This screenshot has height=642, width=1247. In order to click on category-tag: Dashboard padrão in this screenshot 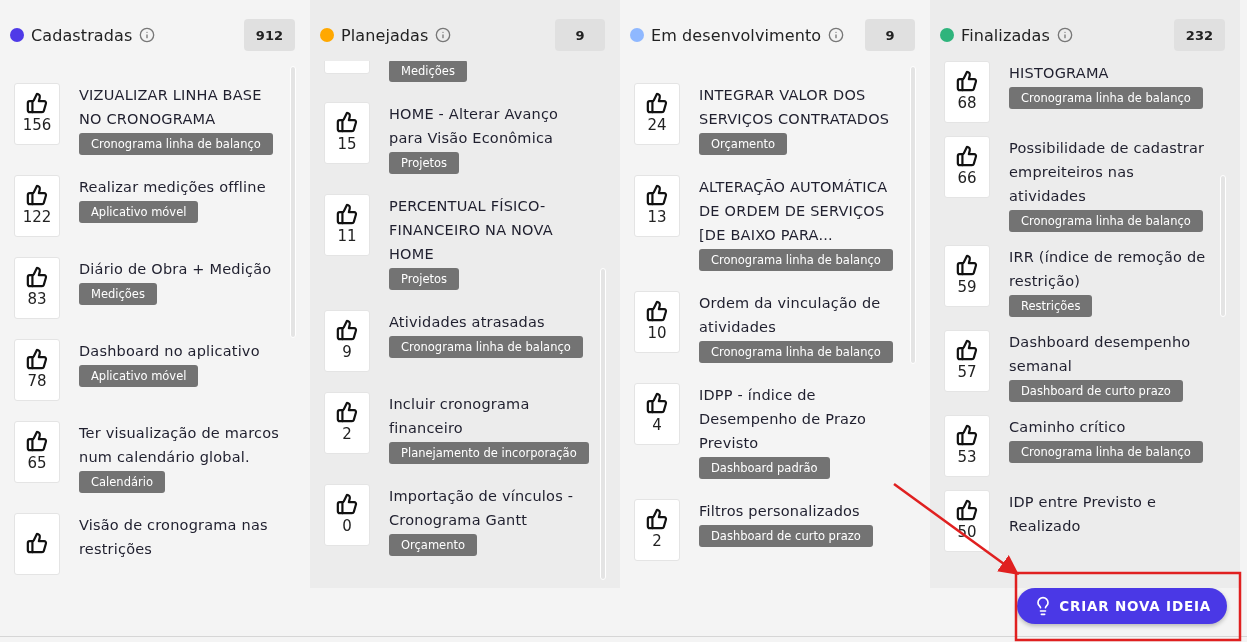, I will do `click(764, 468)`.